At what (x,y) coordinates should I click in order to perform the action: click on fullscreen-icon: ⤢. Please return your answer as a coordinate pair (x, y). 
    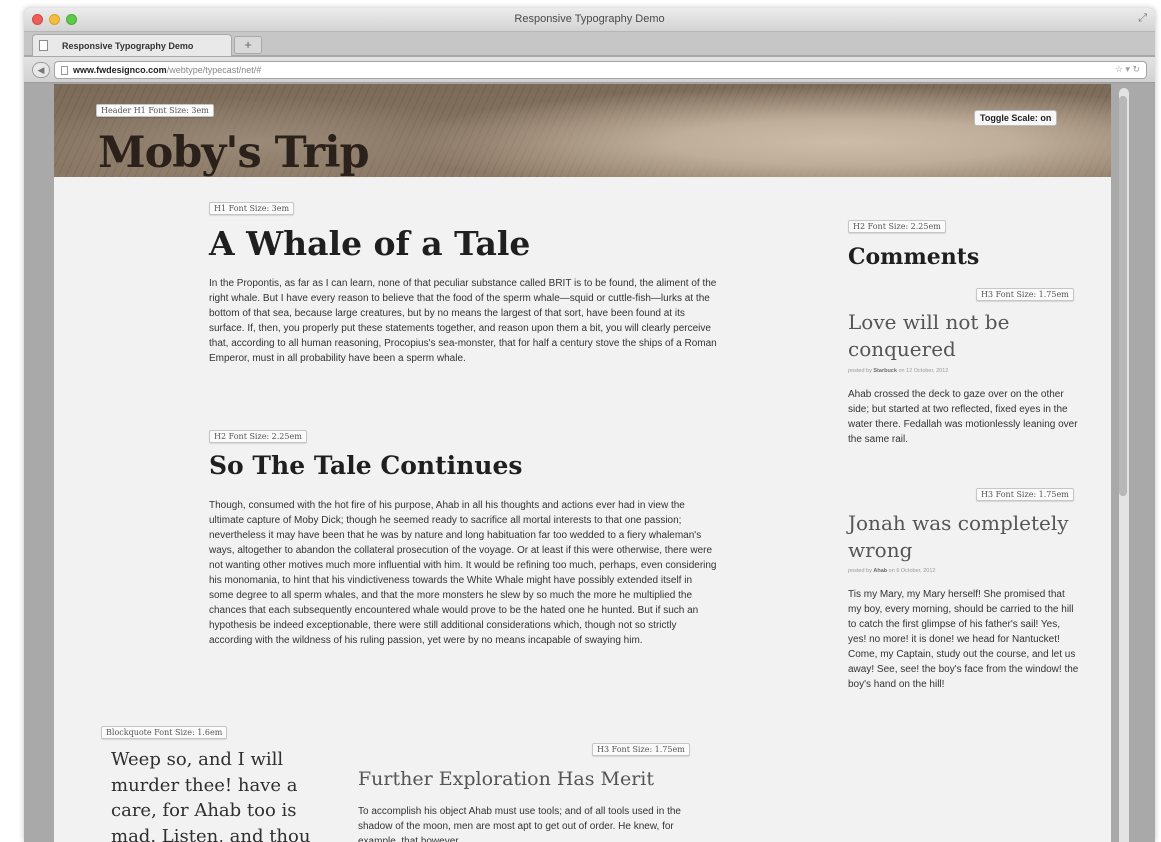
    Looking at the image, I should click on (1142, 18).